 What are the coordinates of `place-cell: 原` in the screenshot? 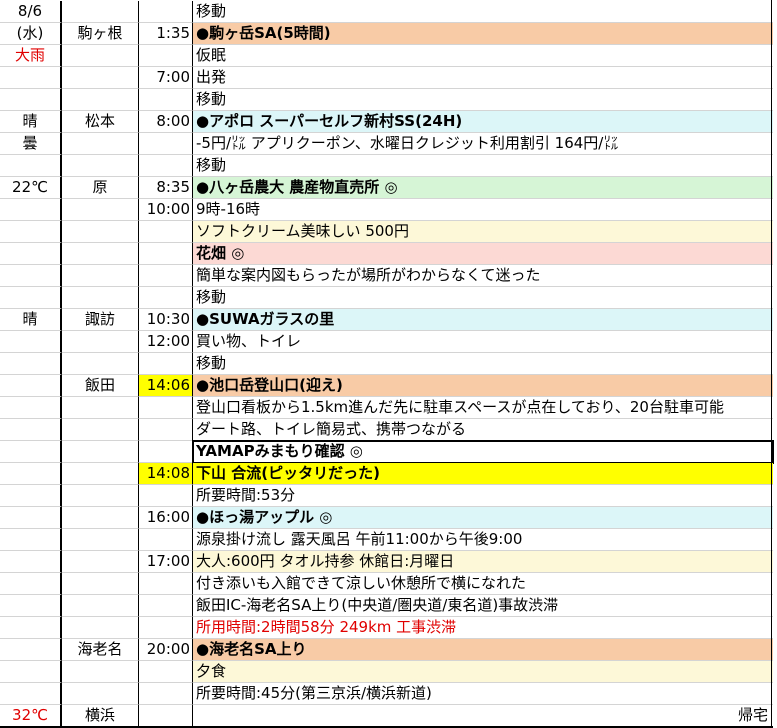 It's located at (100, 188).